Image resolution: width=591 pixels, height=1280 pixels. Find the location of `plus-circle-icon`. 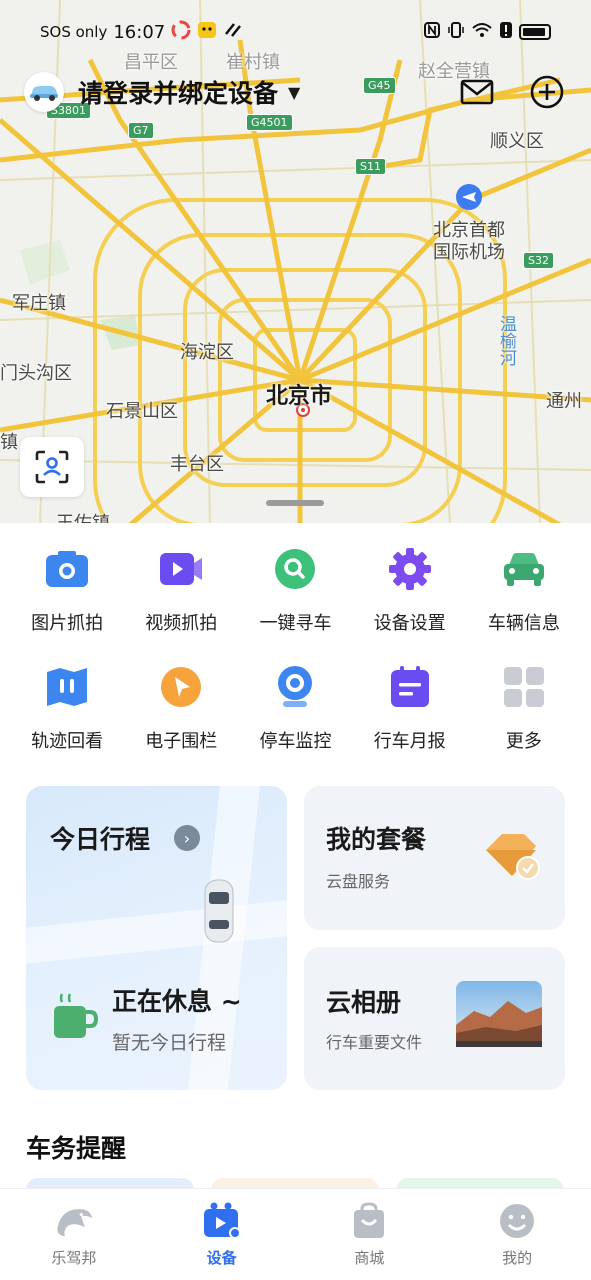

plus-circle-icon is located at coordinates (547, 92).